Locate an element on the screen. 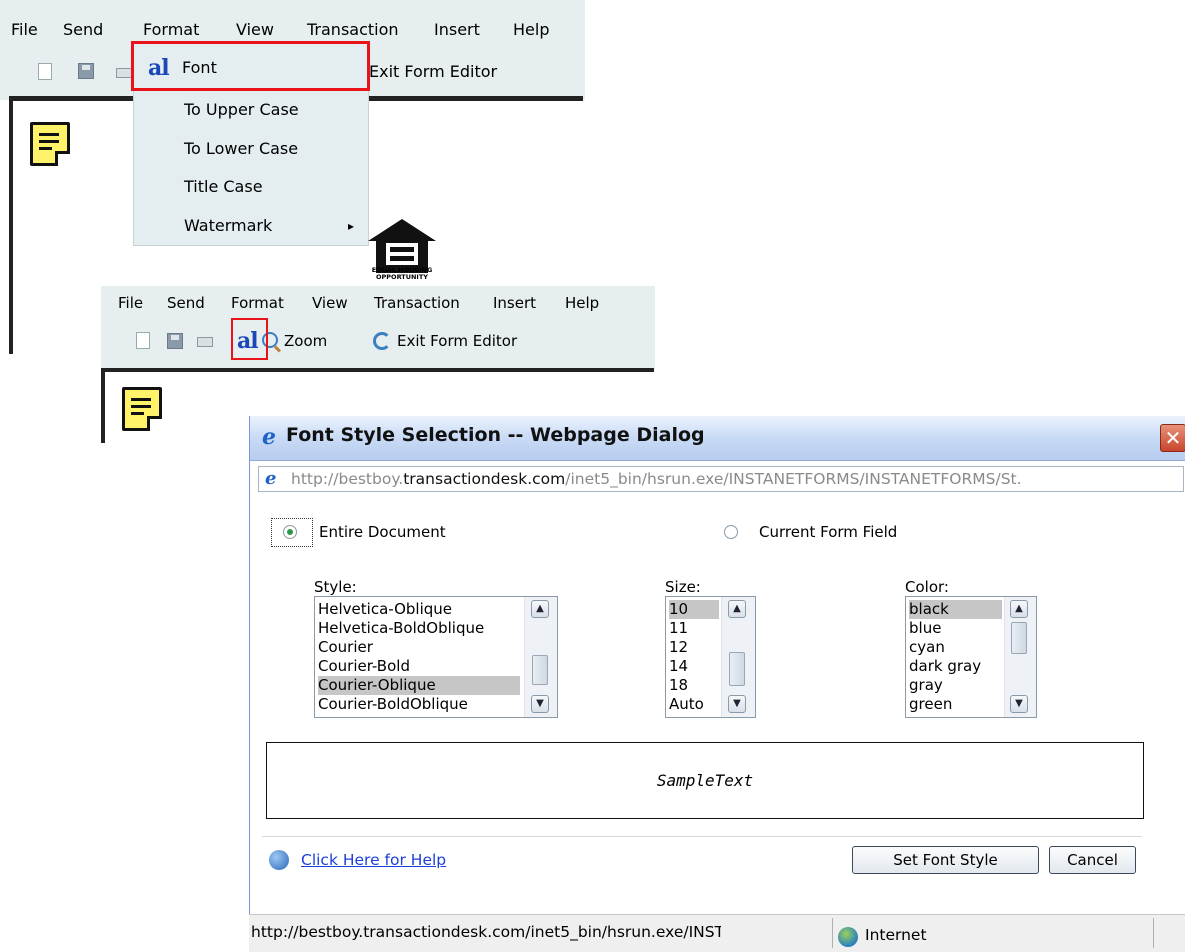 The width and height of the screenshot is (1185, 952). ie-page-icon: e is located at coordinates (271, 478).